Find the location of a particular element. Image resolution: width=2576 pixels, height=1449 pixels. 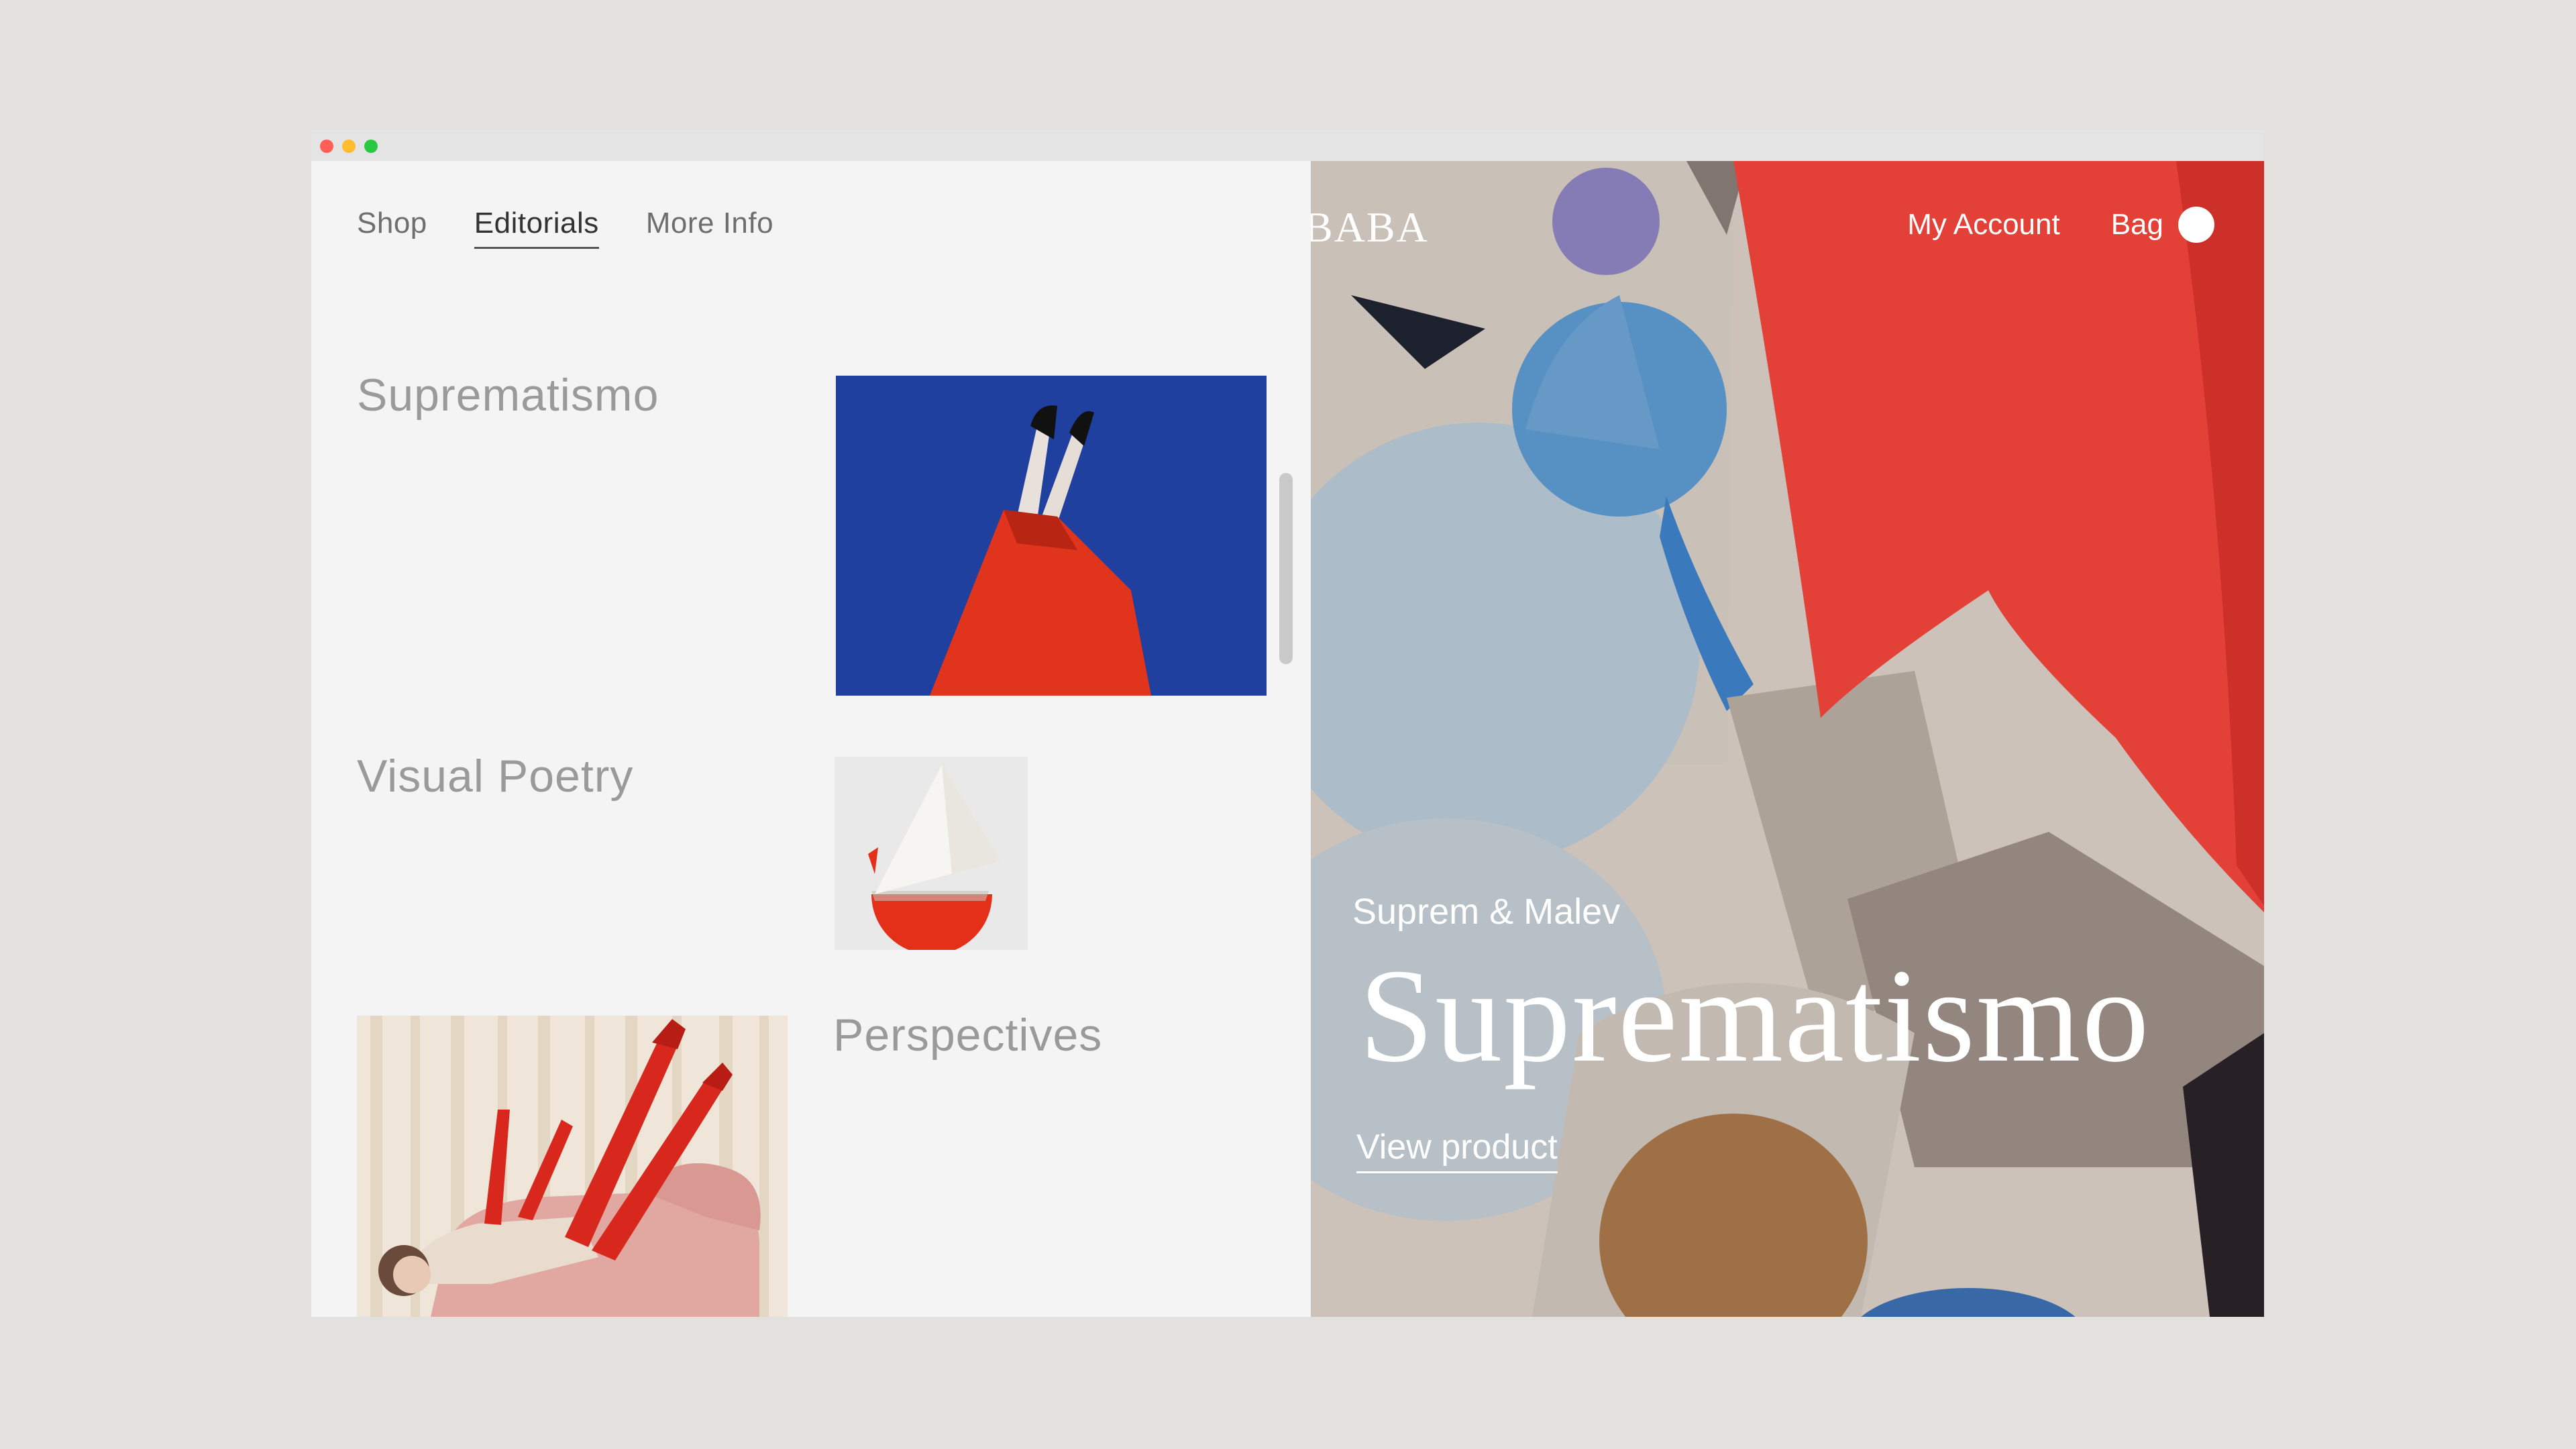

bag-link: Bag 0 is located at coordinates (2162, 225).